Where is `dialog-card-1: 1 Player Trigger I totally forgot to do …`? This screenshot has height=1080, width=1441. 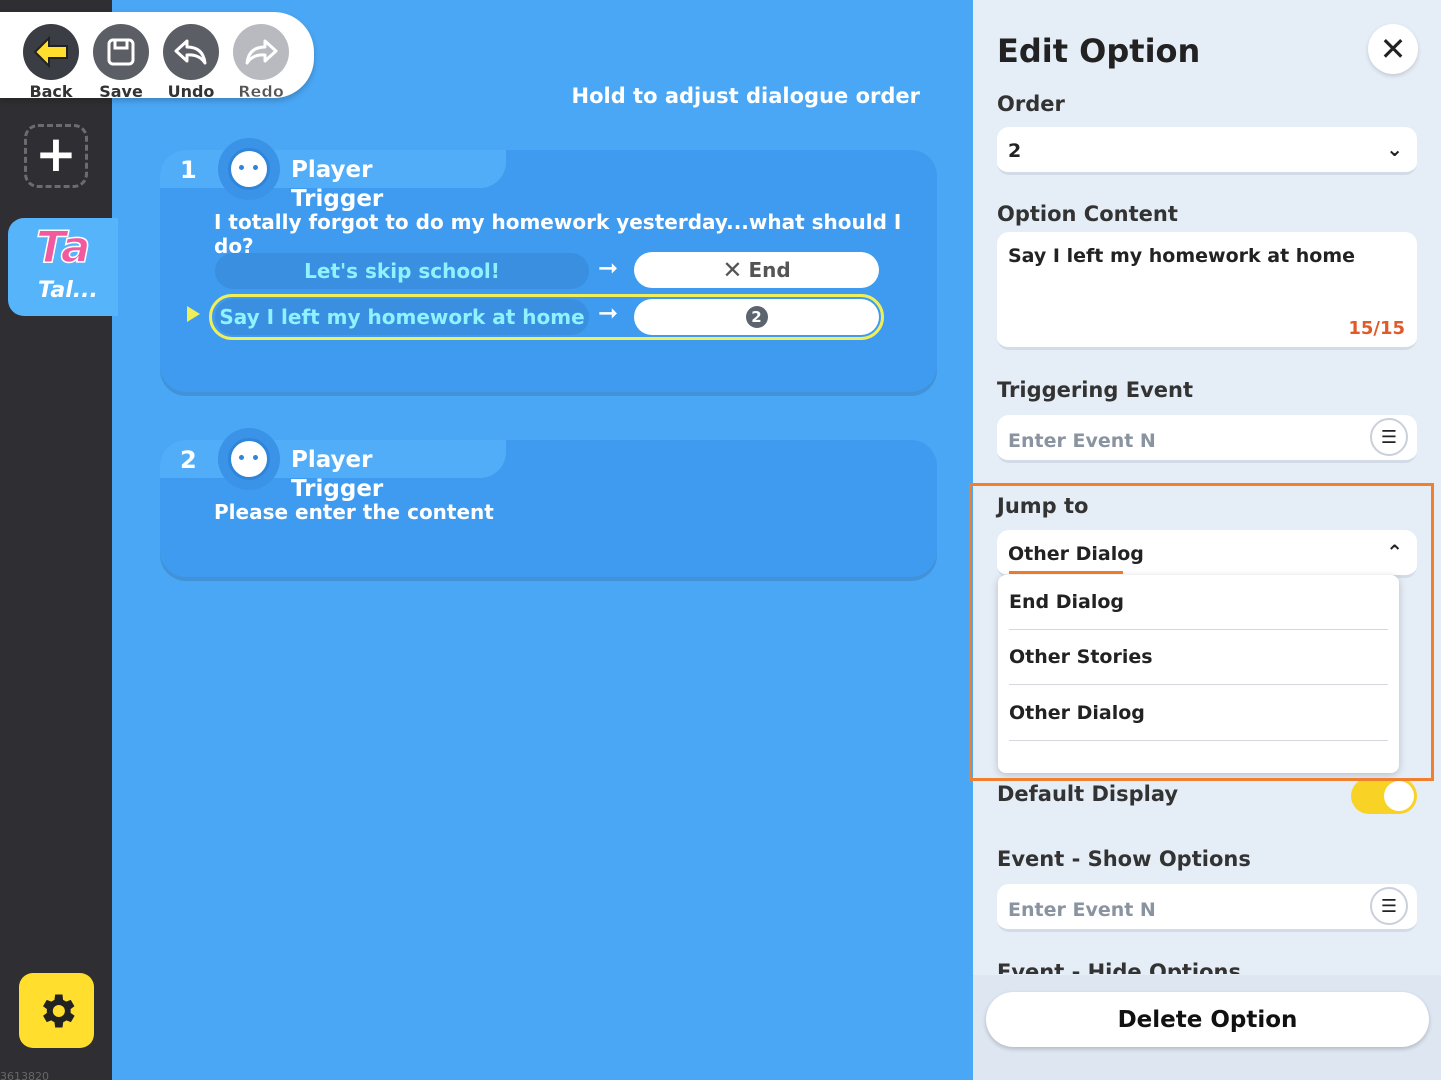 dialog-card-1: 1 Player Trigger I totally forgot to do … is located at coordinates (548, 265).